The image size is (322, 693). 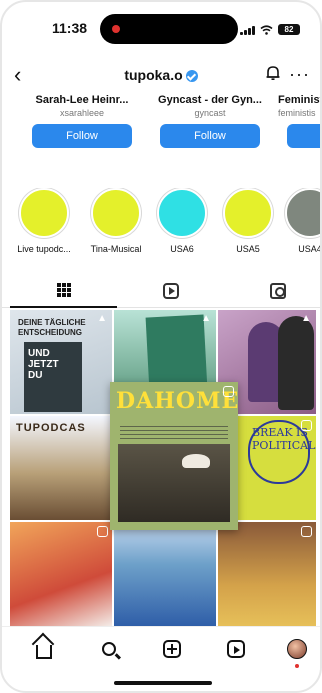 I want to click on add-icon, so click(x=172, y=649).